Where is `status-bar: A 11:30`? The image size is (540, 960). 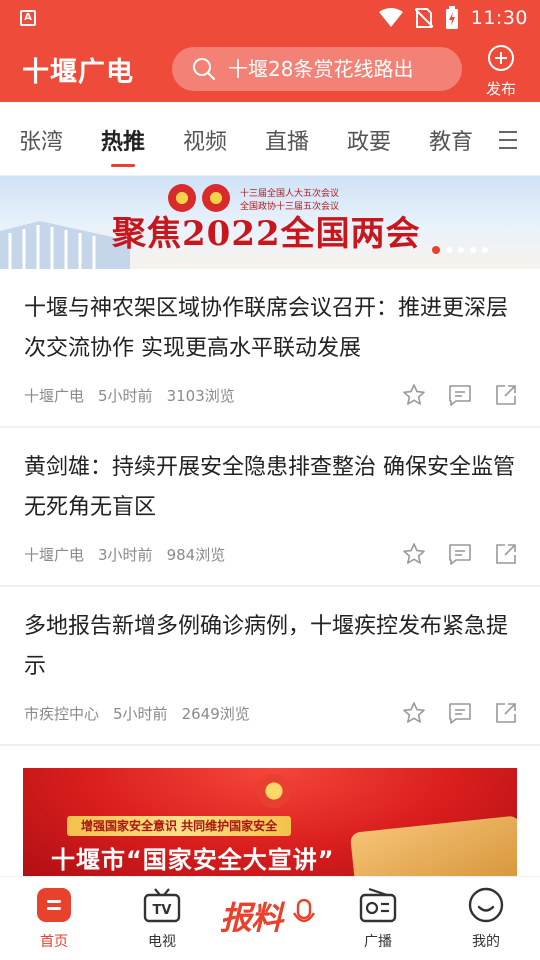
status-bar: A 11:30 is located at coordinates (270, 18).